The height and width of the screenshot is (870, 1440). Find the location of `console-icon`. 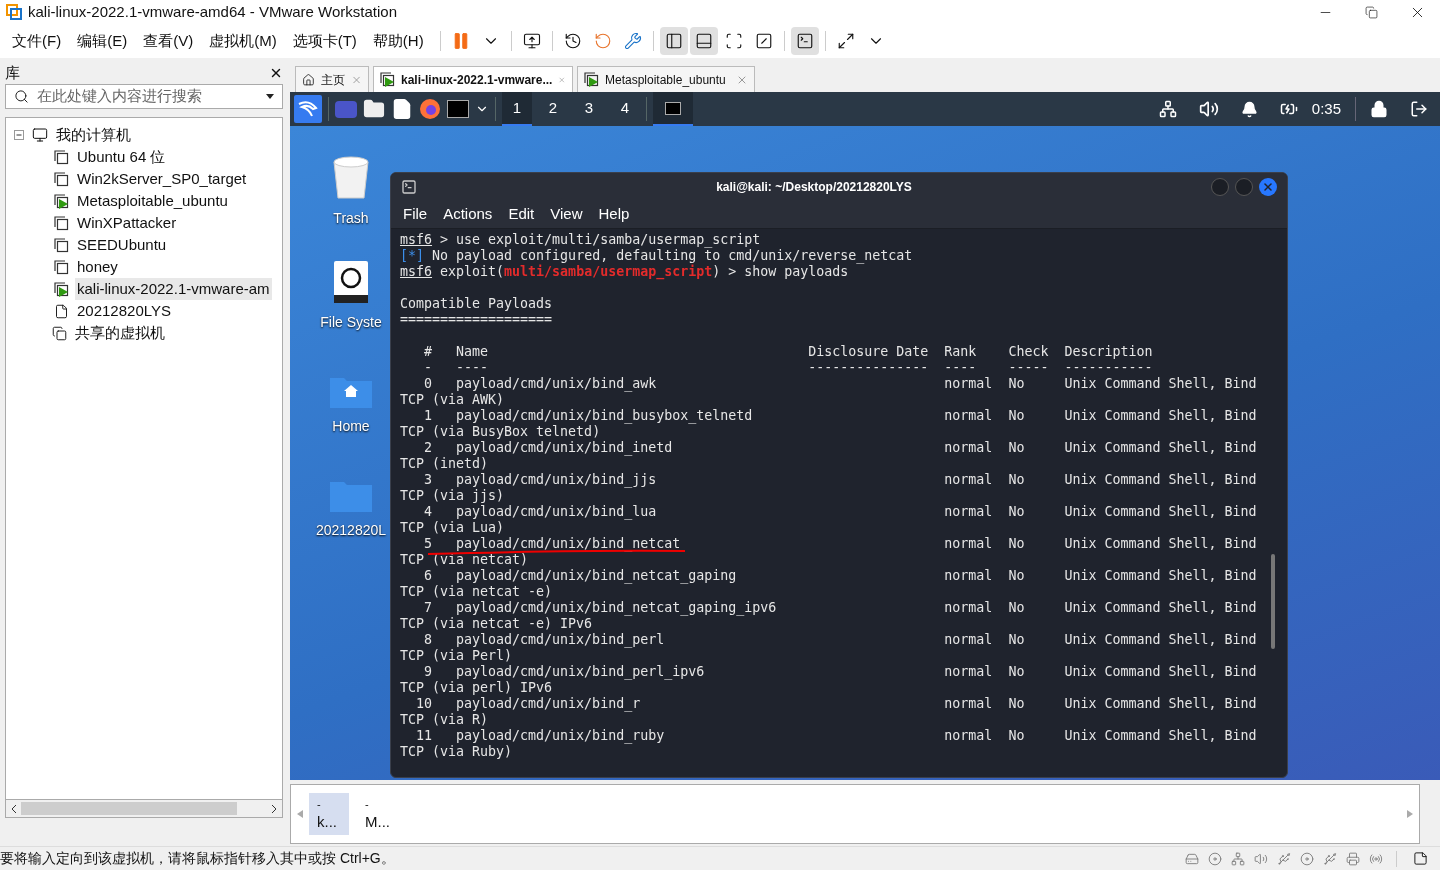

console-icon is located at coordinates (804, 41).